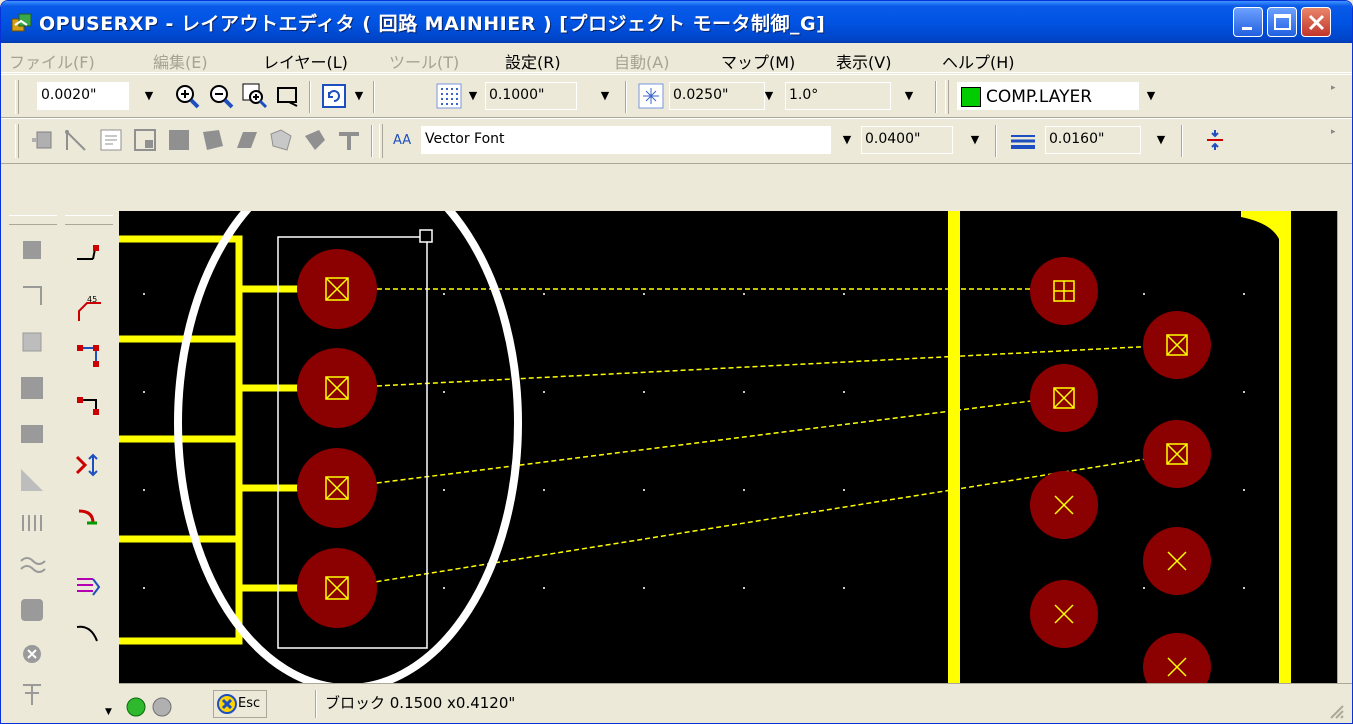 The width and height of the screenshot is (1353, 724). I want to click on text-size-combo: 0.0400", so click(907, 140).